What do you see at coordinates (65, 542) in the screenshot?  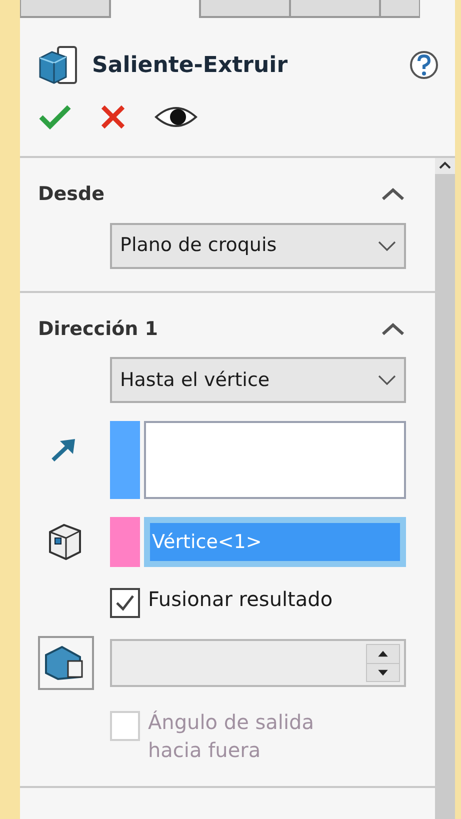 I see `cube-vertex-icon` at bounding box center [65, 542].